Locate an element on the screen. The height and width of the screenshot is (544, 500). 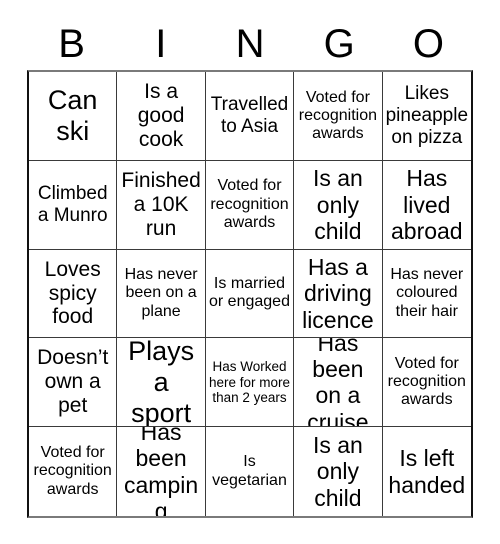
bingo-cell-r4c4: Has been on a cruise is located at coordinates (338, 383).